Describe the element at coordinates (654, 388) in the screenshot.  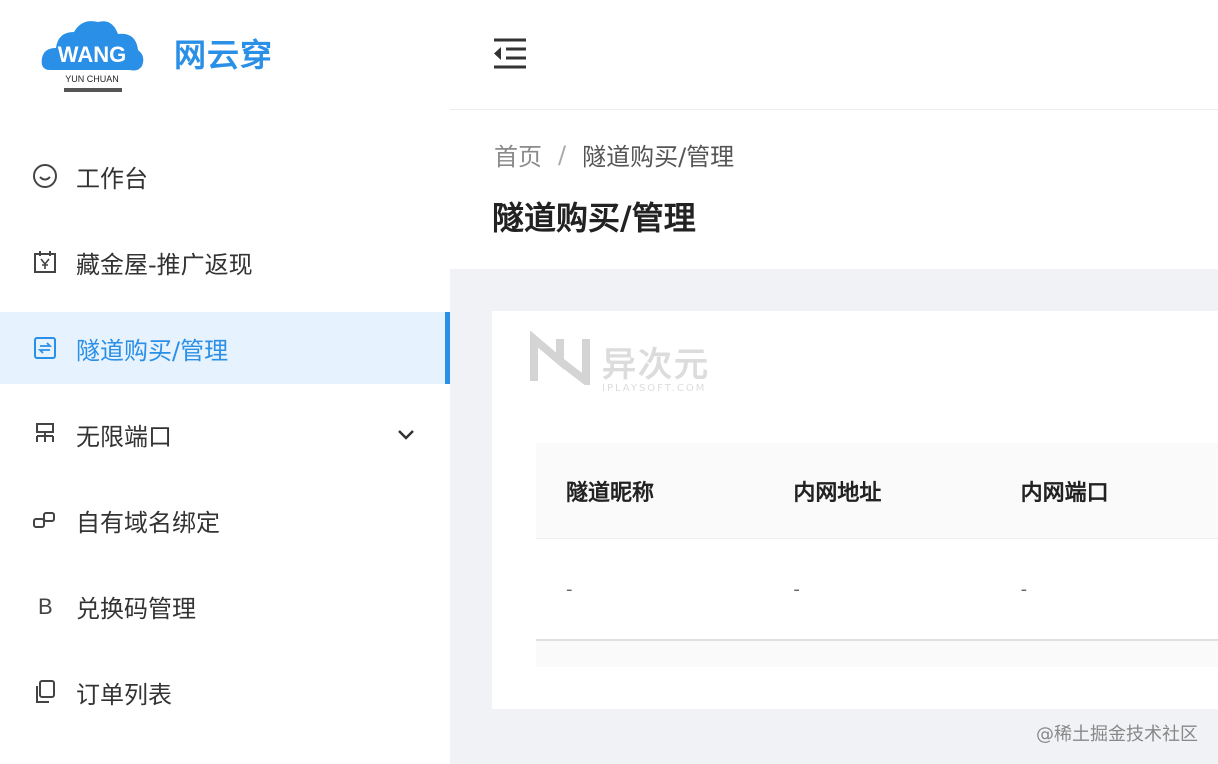
I see `watermark-subtext: IPLAYSOFT.COM` at that location.